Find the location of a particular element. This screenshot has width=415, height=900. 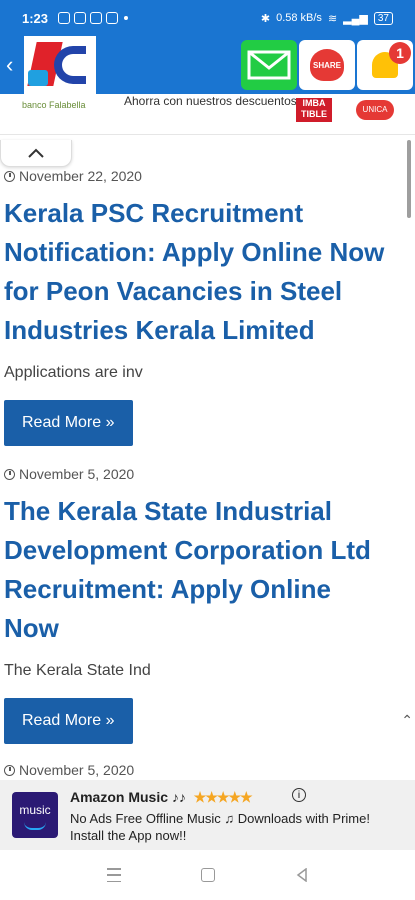

ad-title: Amazon Music ♪♪ ★★★★★ is located at coordinates (161, 797).